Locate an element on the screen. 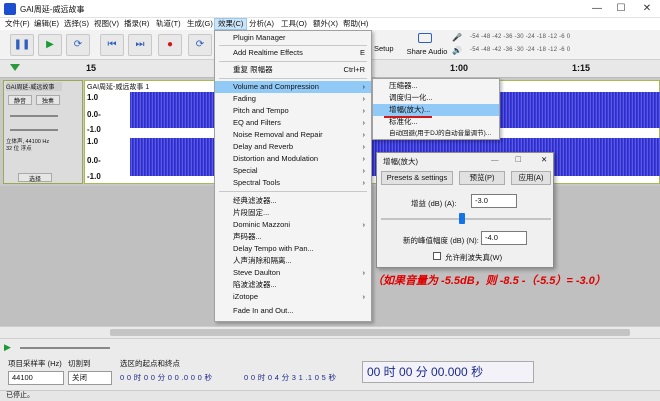 The width and height of the screenshot is (660, 401). play-icon: ▶ is located at coordinates (50, 44).